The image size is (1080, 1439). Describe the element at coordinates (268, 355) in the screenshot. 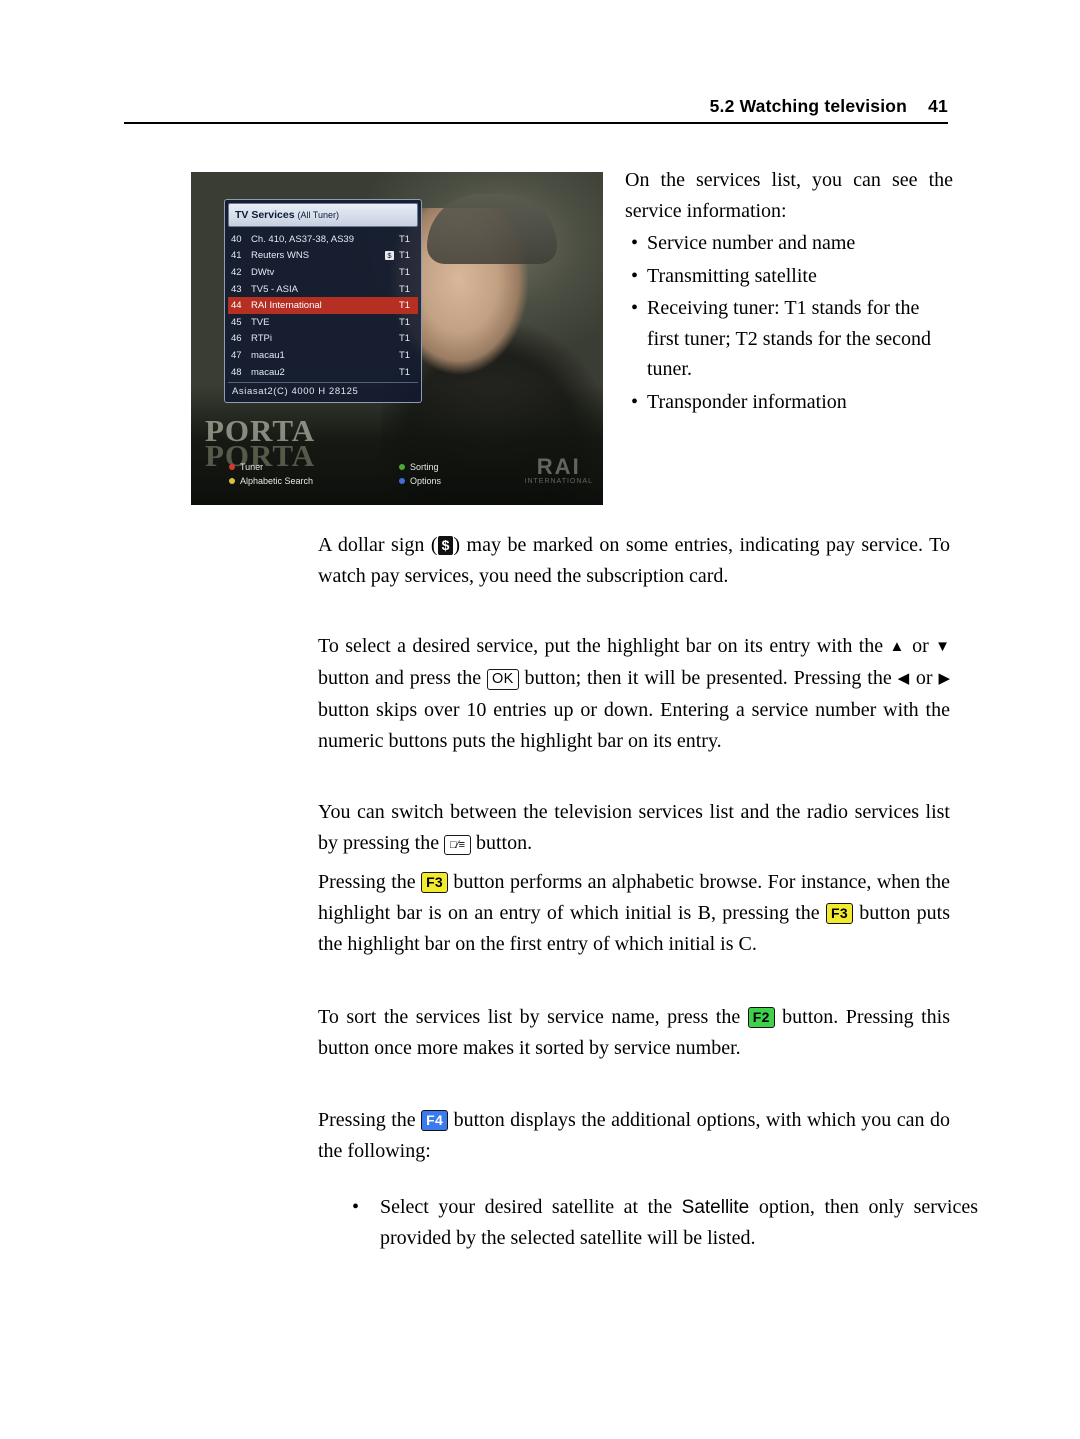

I see `service-name: macau1` at that location.